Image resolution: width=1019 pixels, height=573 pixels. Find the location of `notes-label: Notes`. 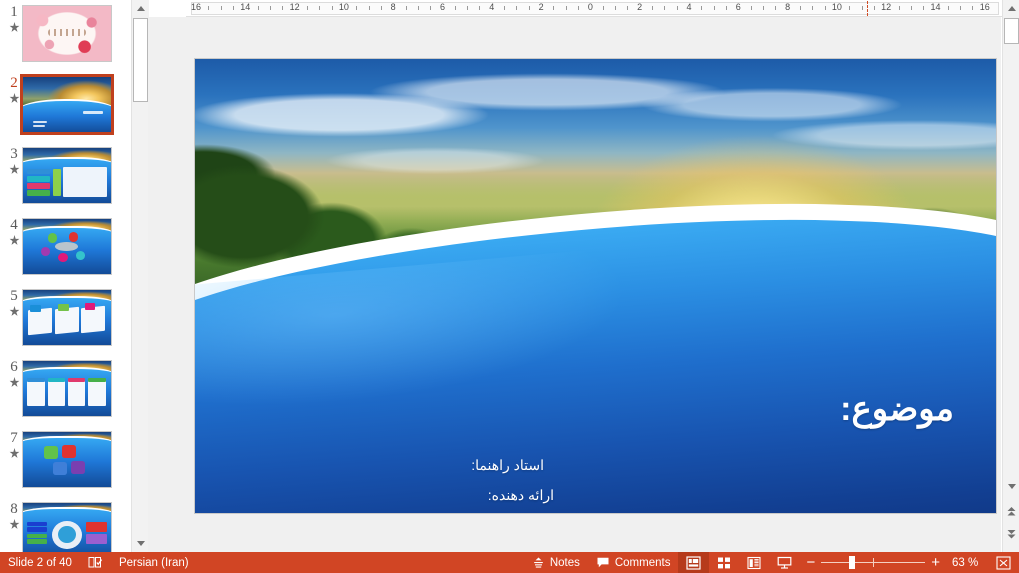

notes-label: Notes is located at coordinates (564, 562).